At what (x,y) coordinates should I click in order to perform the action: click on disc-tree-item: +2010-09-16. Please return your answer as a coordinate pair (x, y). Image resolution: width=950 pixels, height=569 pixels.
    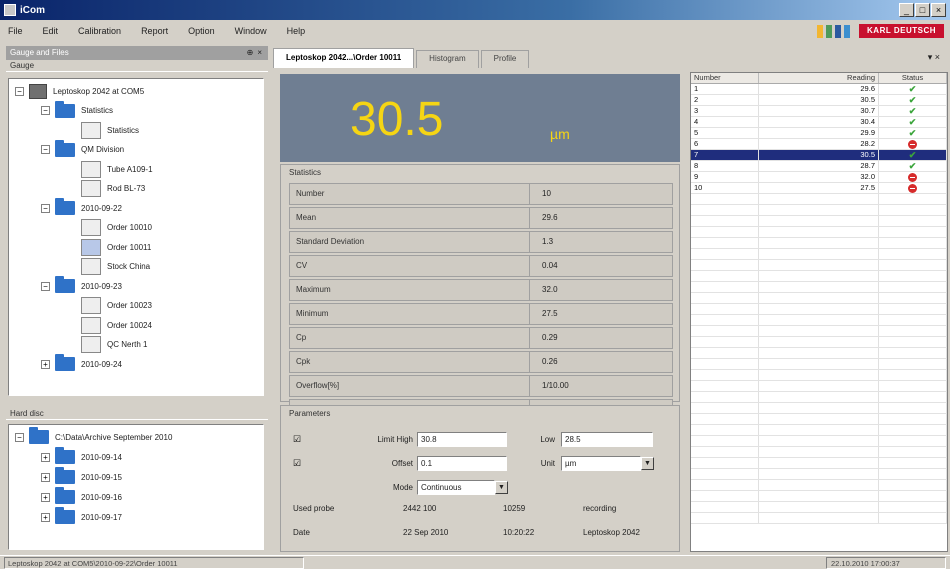
    Looking at the image, I should click on (81, 496).